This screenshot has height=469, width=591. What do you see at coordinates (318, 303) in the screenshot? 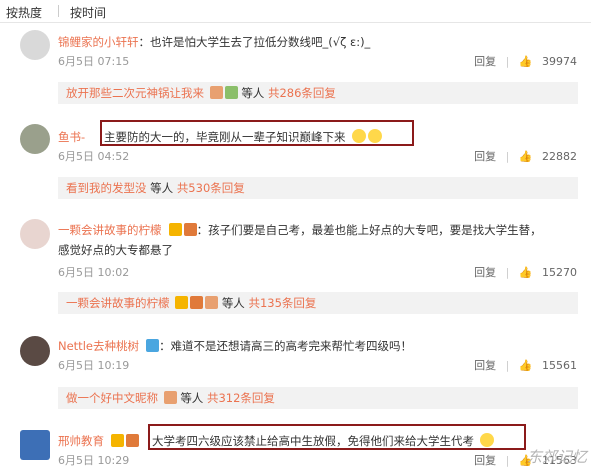
I see `sub-replies-bar: 一颗会讲故事的柠檬 等人 共135条回复` at bounding box center [318, 303].